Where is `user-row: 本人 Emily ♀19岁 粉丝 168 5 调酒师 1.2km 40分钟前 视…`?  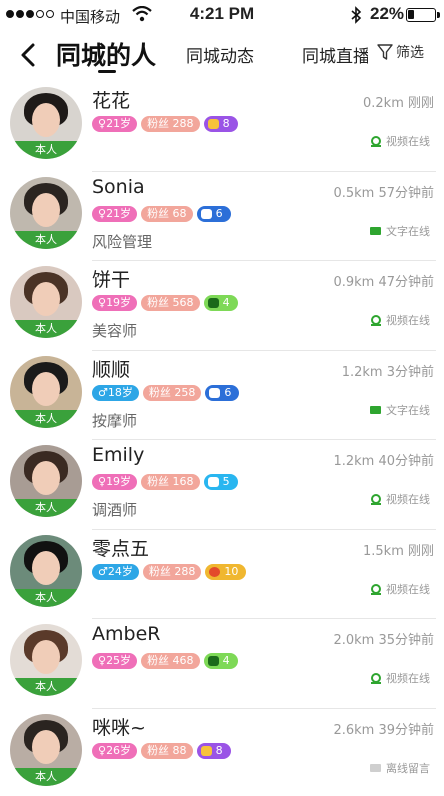 user-row: 本人 Emily ♀19岁 粉丝 168 5 调酒师 1.2km 40分钟前 视… is located at coordinates (222, 485).